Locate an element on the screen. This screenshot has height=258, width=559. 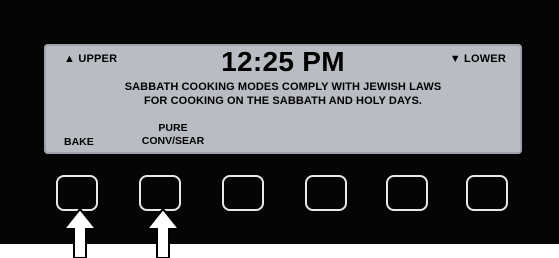
soft-key-label-pure: PURE is located at coordinates (173, 128).